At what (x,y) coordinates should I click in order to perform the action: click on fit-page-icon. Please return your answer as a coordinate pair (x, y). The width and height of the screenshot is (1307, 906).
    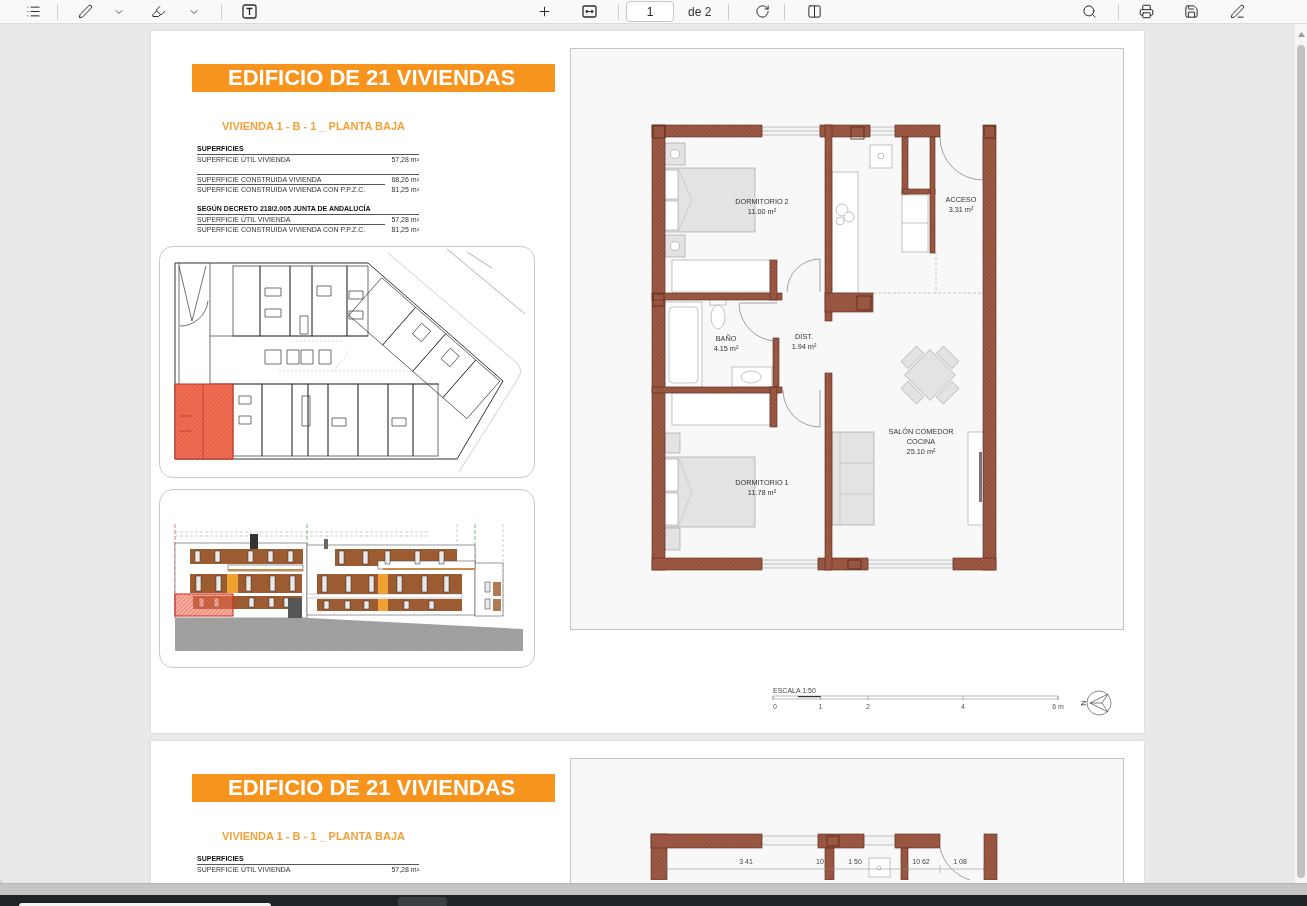
    Looking at the image, I should click on (589, 11).